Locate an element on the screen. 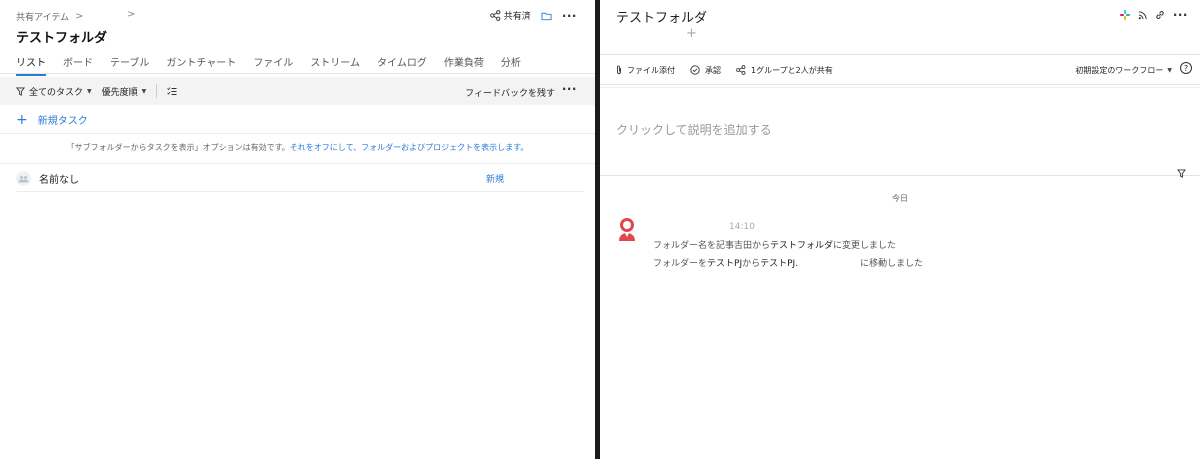  tab-table: テーブル is located at coordinates (129, 64).